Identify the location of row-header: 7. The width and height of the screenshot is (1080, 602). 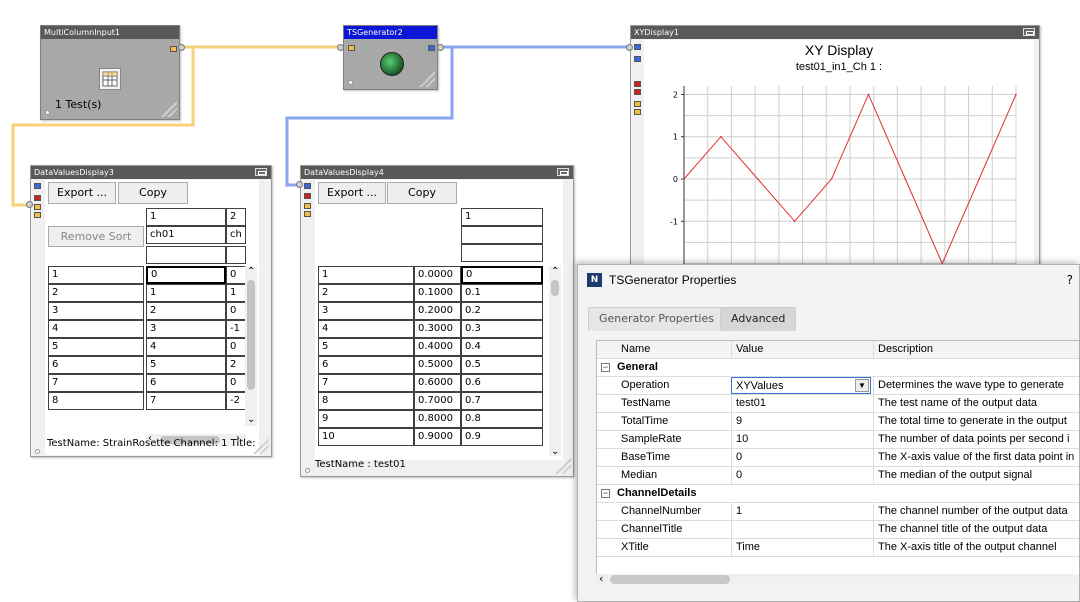
(96, 383).